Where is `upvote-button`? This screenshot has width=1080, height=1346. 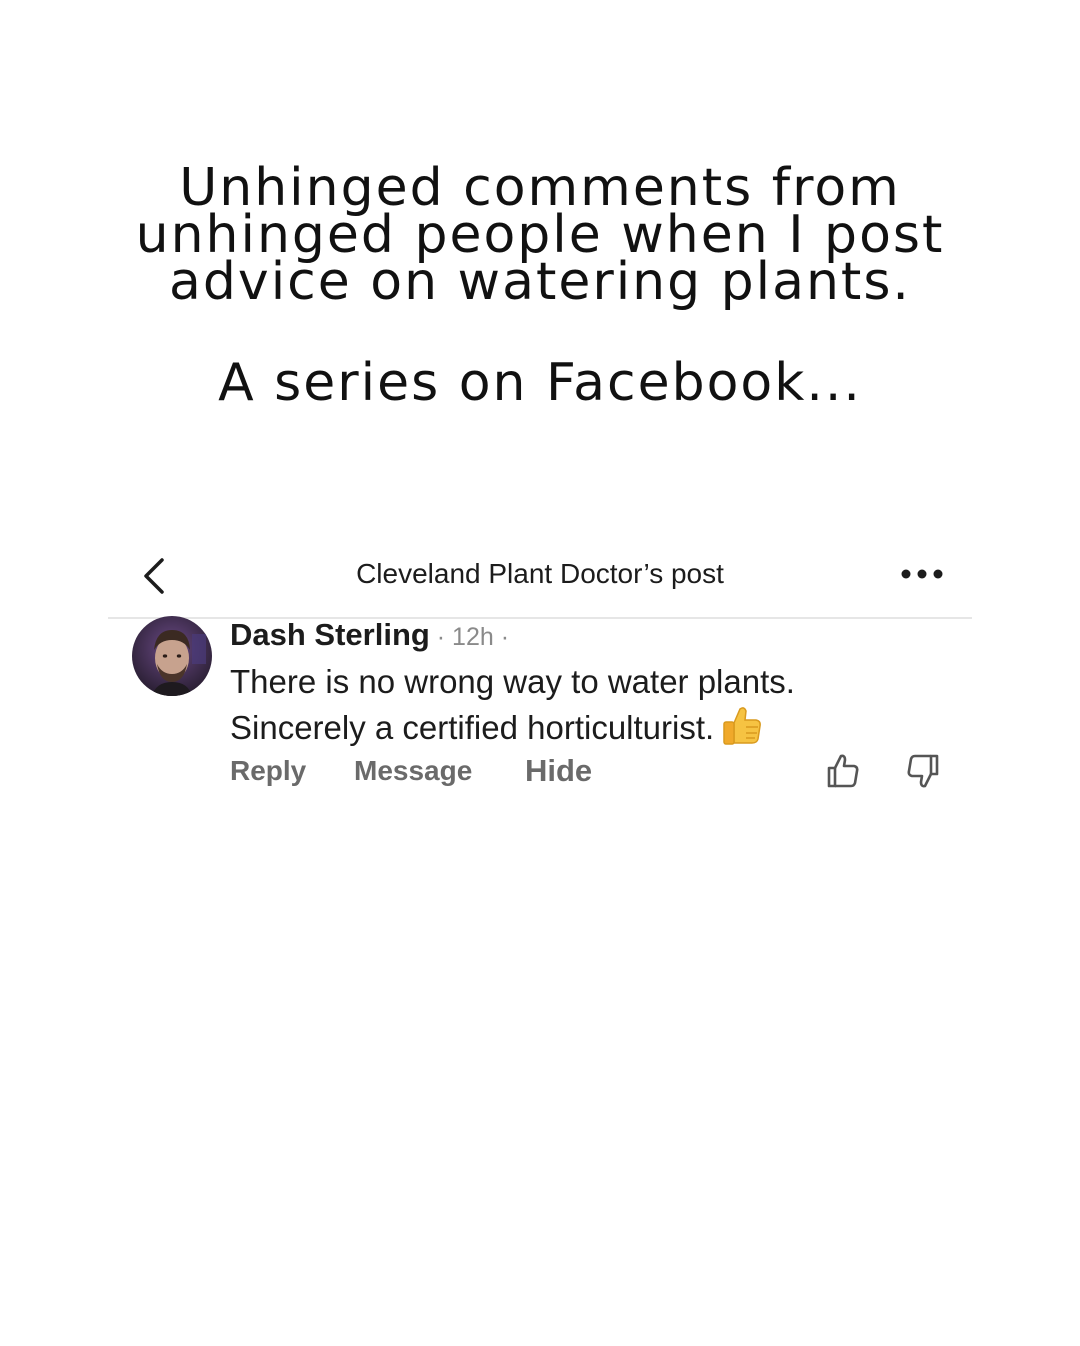
upvote-button is located at coordinates (843, 771).